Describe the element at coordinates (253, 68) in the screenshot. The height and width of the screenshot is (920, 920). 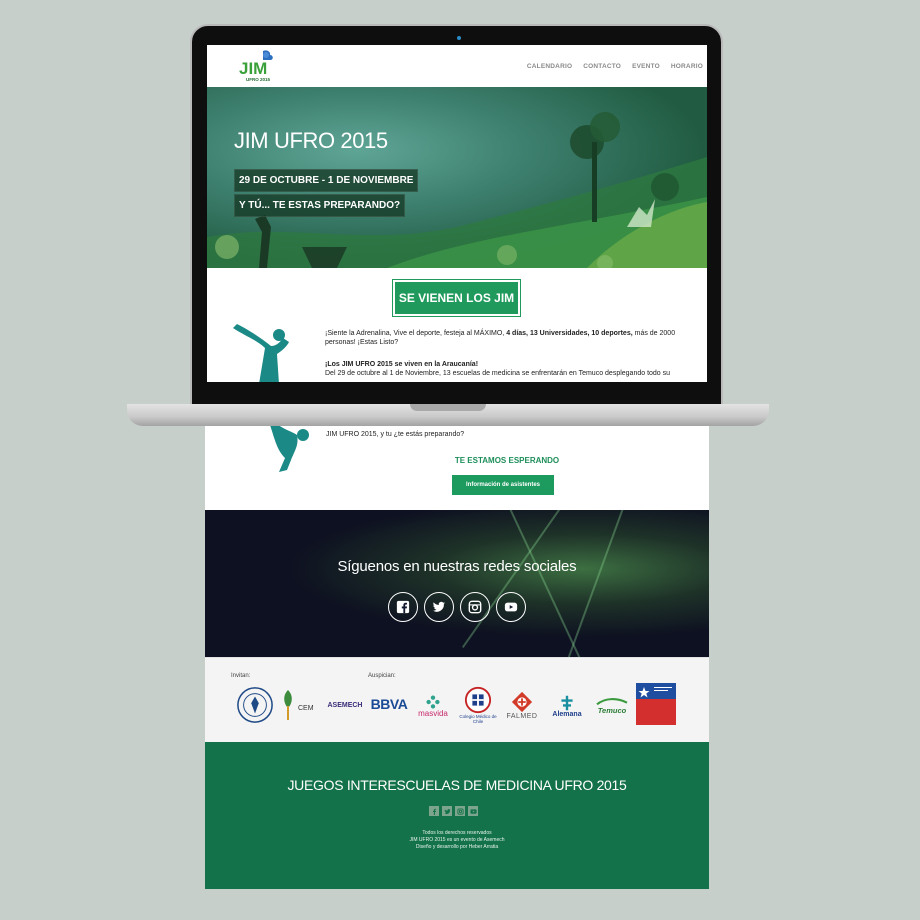
I see `logo-text: JIM` at that location.